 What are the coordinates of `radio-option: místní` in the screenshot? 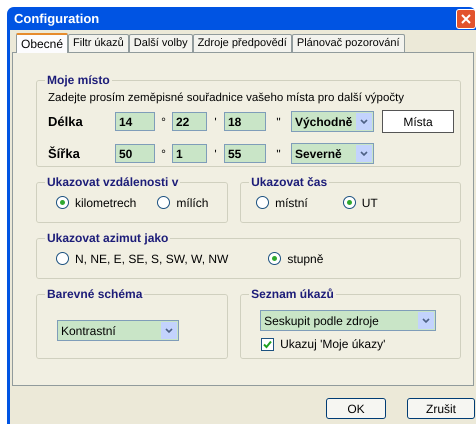 It's located at (282, 203).